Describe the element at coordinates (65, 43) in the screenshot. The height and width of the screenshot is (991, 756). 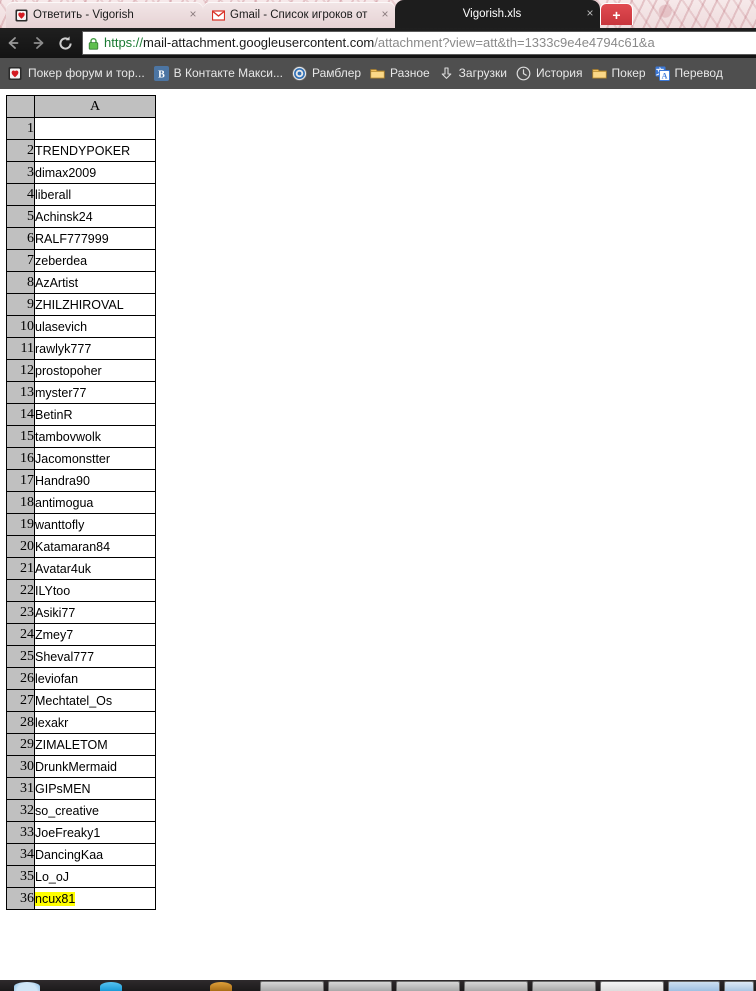
I see `reload-icon` at that location.